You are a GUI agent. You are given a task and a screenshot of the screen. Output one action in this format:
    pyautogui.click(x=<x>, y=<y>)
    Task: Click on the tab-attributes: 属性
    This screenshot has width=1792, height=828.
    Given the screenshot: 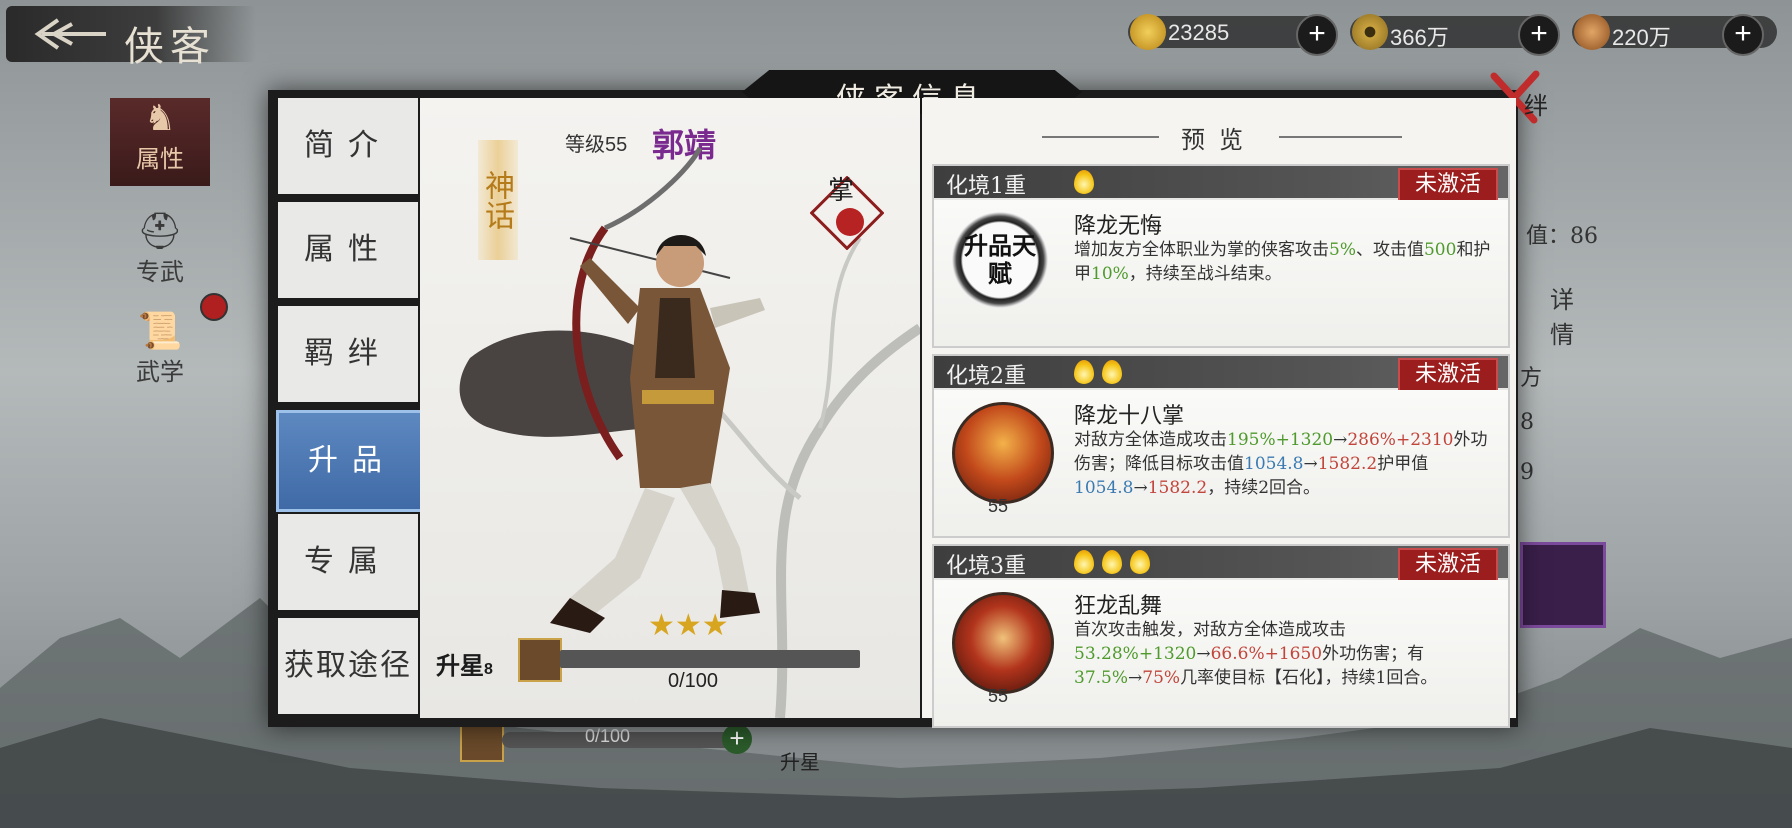 What is the action you would take?
    pyautogui.click(x=348, y=252)
    